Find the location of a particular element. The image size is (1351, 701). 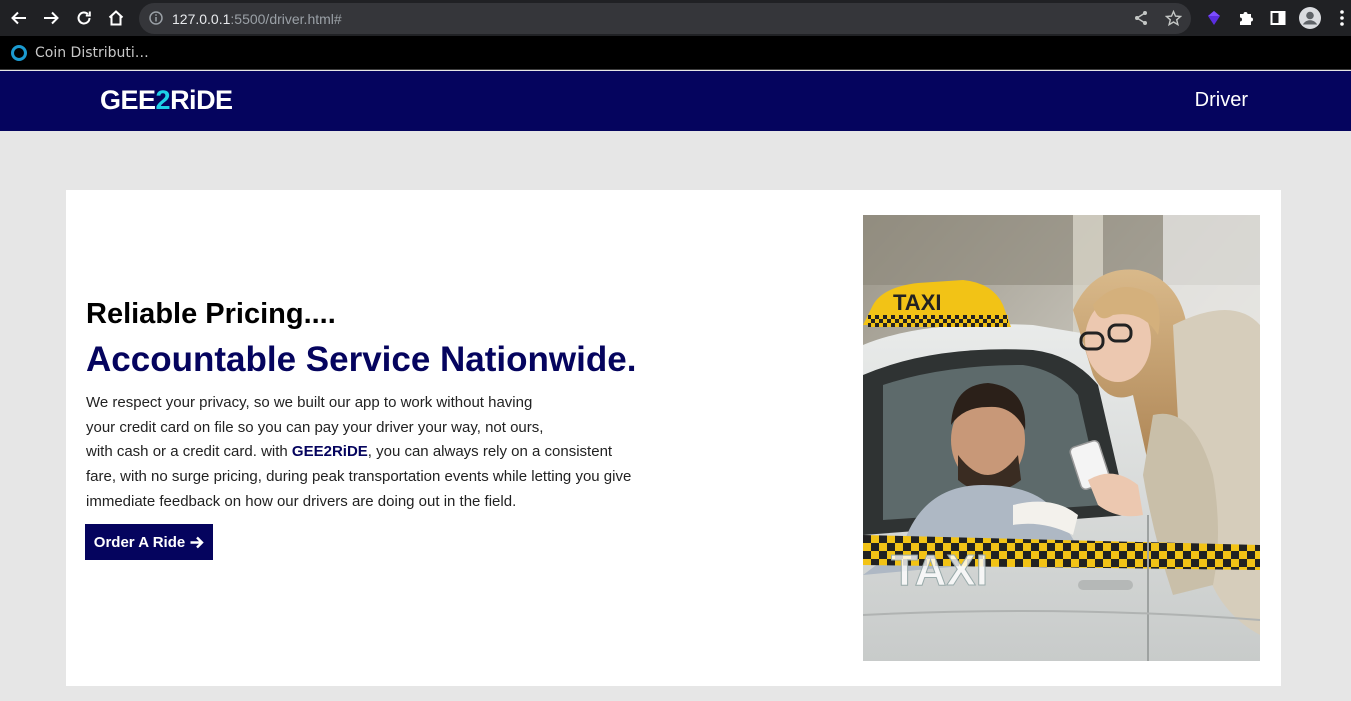

back-button is located at coordinates (19, 18).